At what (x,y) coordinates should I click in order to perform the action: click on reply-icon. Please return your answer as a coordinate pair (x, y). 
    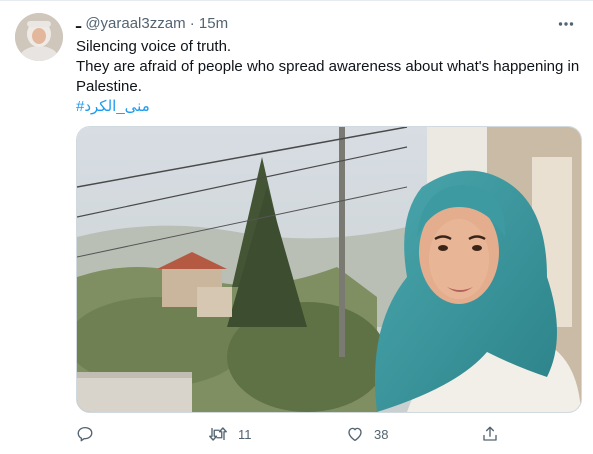
    Looking at the image, I should click on (85, 434).